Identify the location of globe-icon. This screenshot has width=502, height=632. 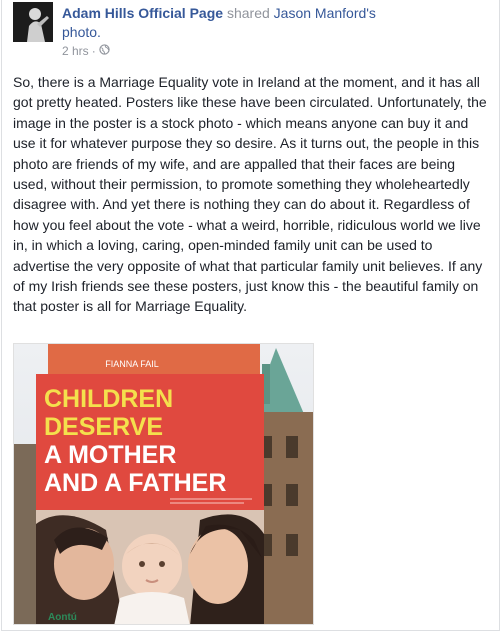
(104, 51).